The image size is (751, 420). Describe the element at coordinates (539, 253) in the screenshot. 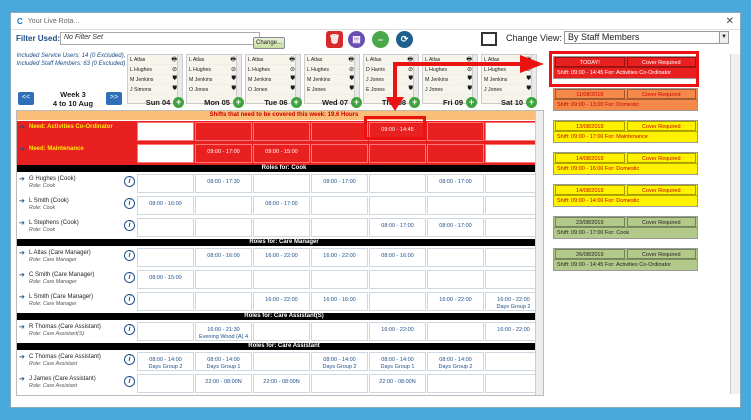

I see `grid-scrollbar` at that location.